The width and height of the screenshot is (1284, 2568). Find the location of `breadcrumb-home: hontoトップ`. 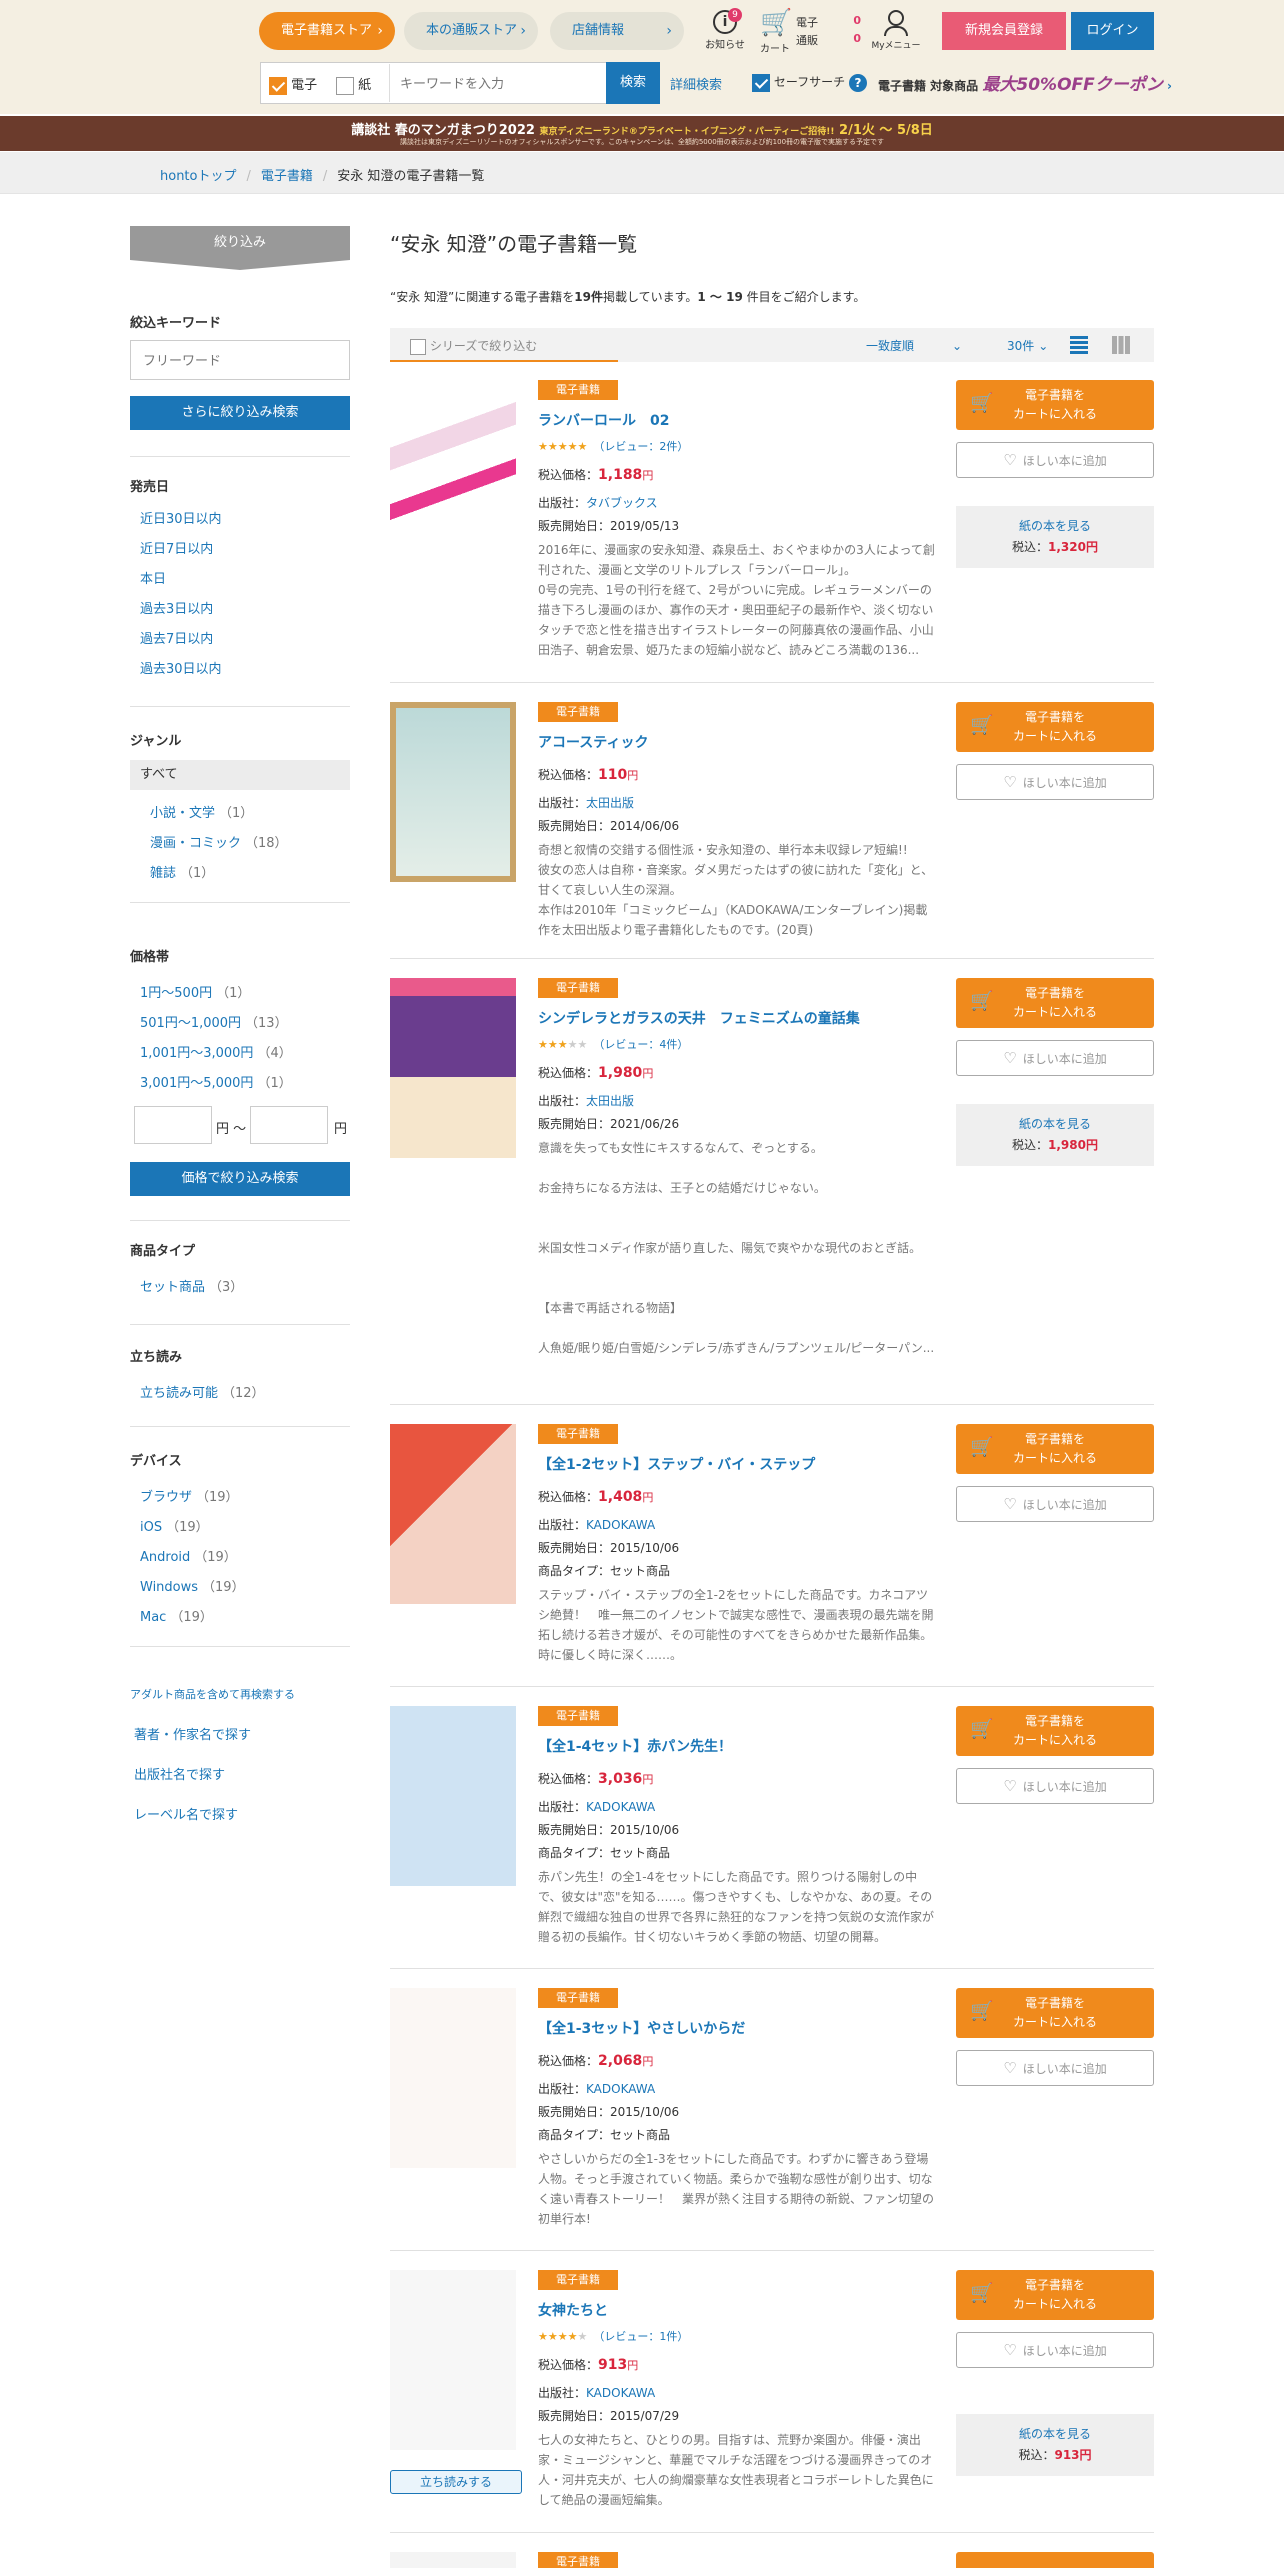

breadcrumb-home: hontoトップ is located at coordinates (198, 176).